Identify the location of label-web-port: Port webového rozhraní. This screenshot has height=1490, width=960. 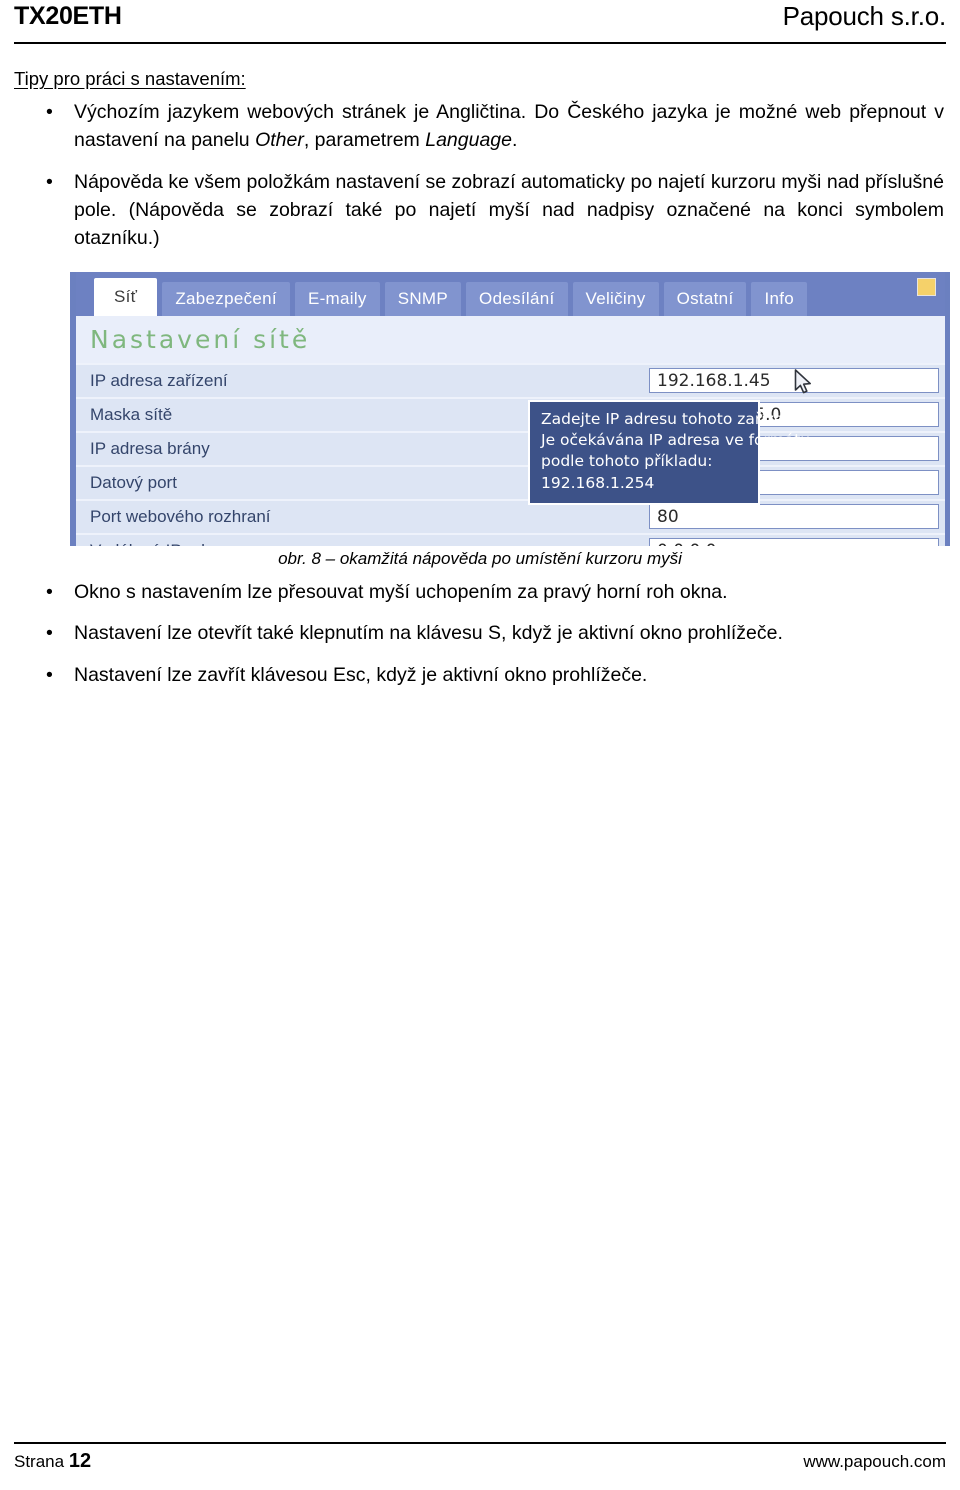
(180, 516).